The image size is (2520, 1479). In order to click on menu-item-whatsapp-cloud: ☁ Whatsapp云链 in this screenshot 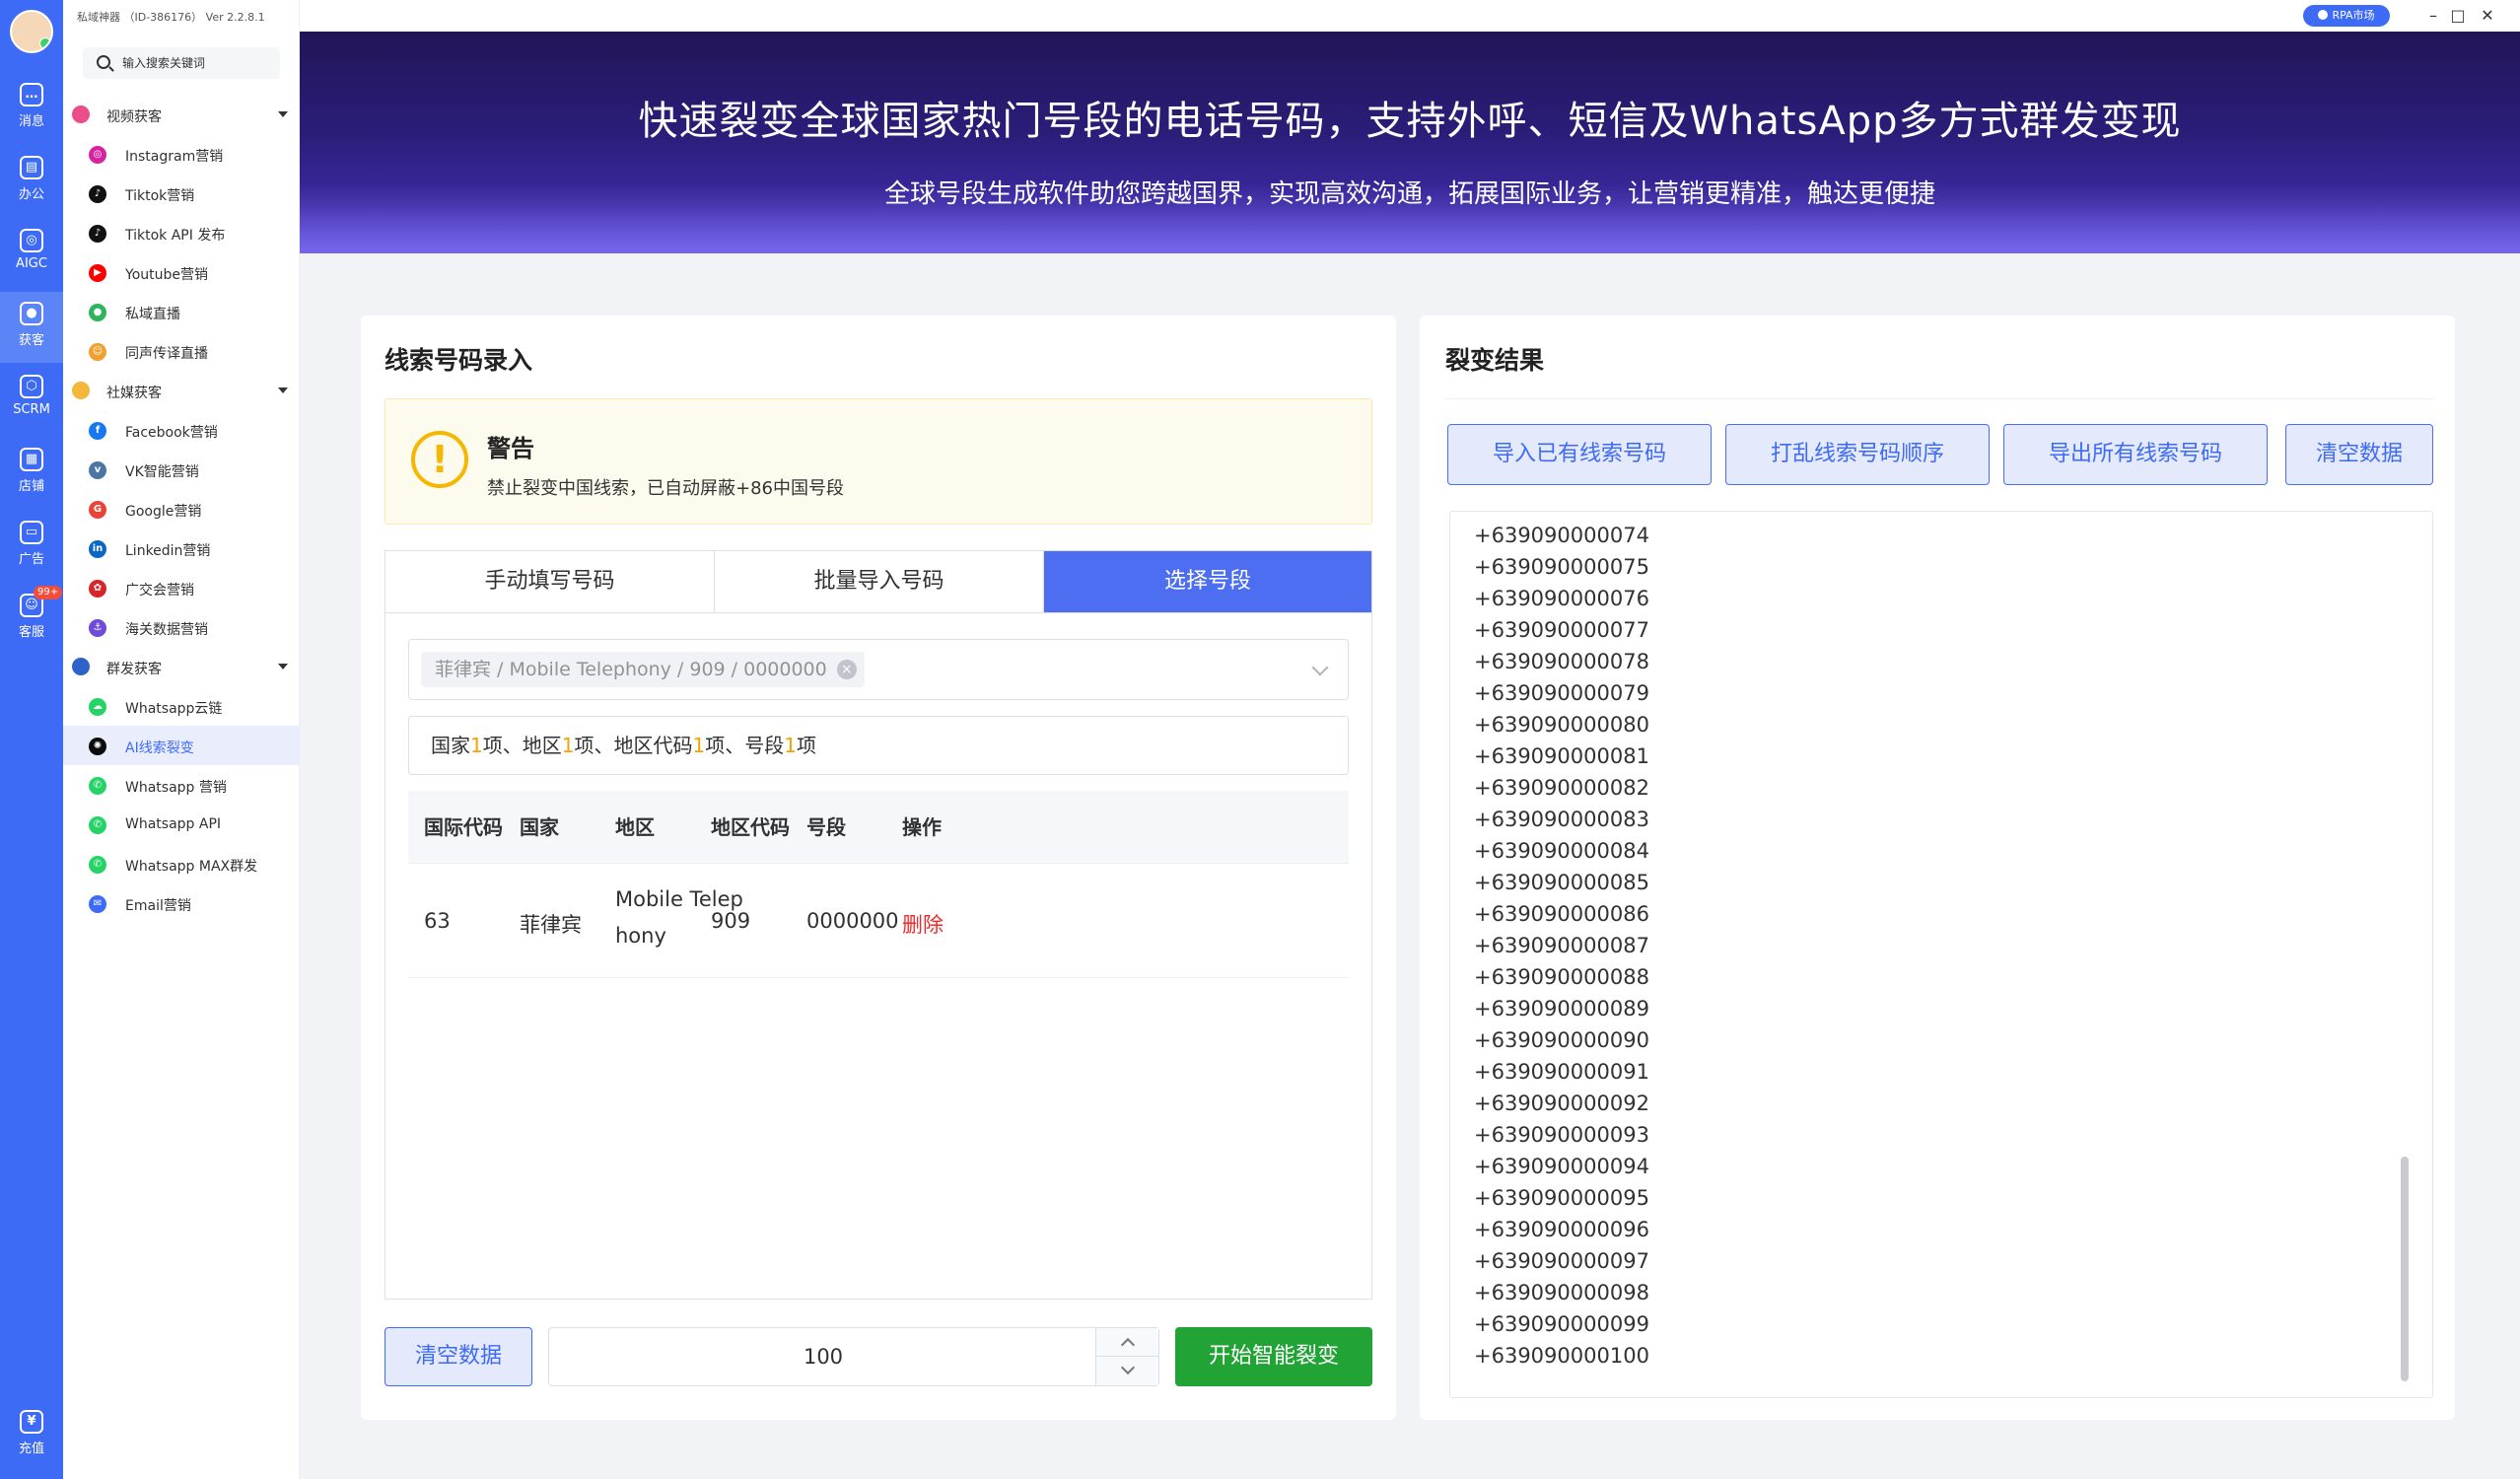, I will do `click(181, 706)`.